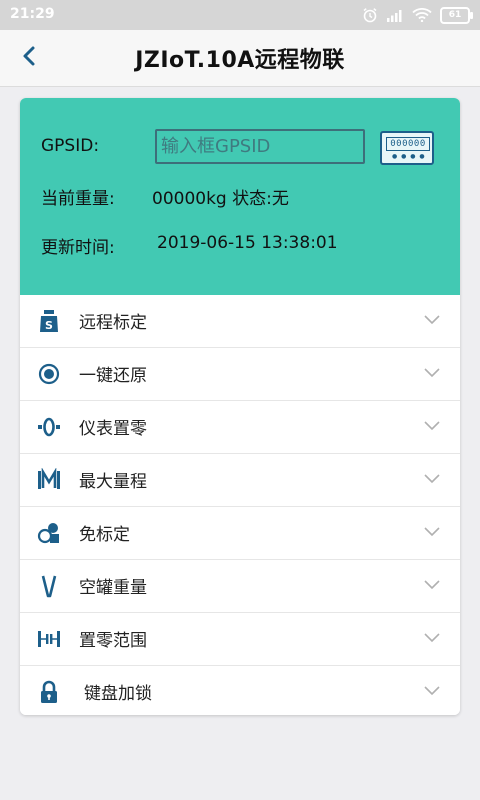  I want to click on menu-item-label: 置零范围, so click(113, 641).